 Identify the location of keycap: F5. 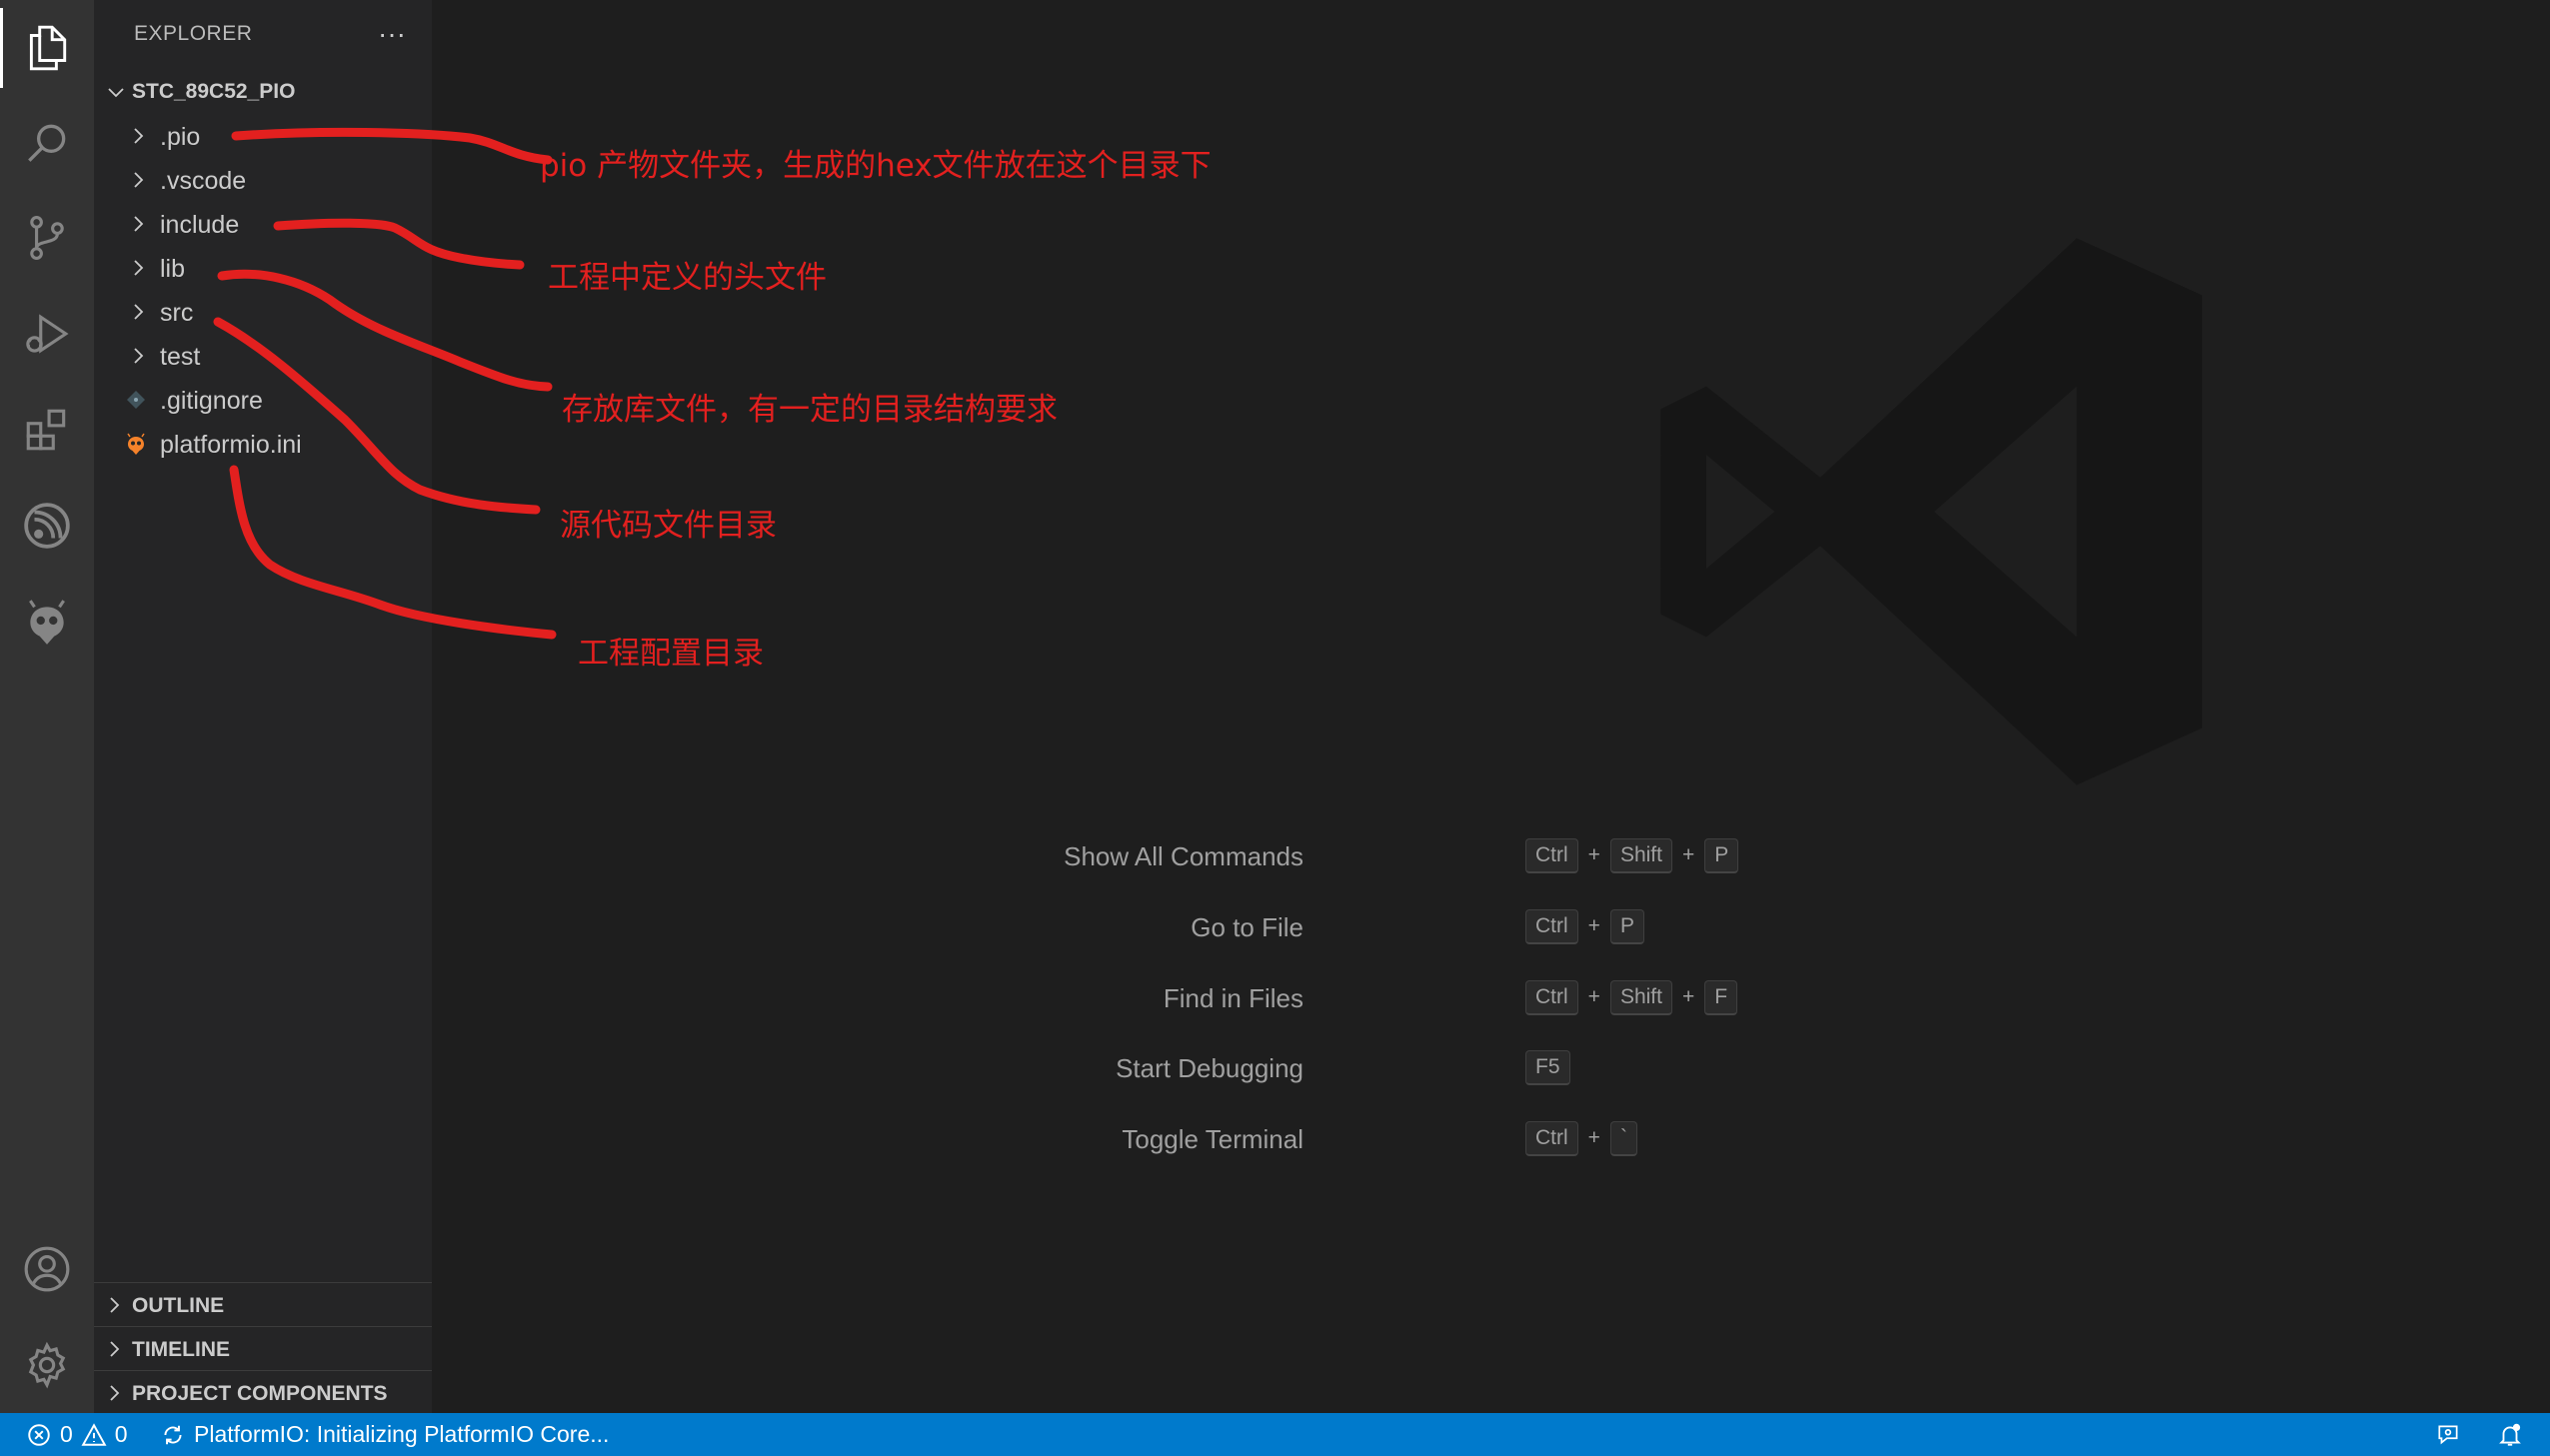
(1548, 1067).